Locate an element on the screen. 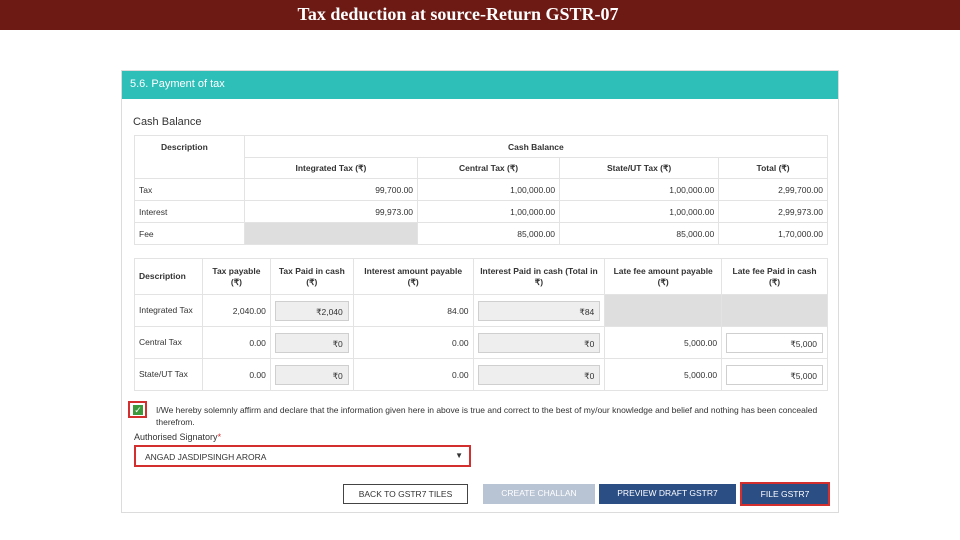 The image size is (960, 540). signatory-label: Authorised Signatory* is located at coordinates (177, 437).